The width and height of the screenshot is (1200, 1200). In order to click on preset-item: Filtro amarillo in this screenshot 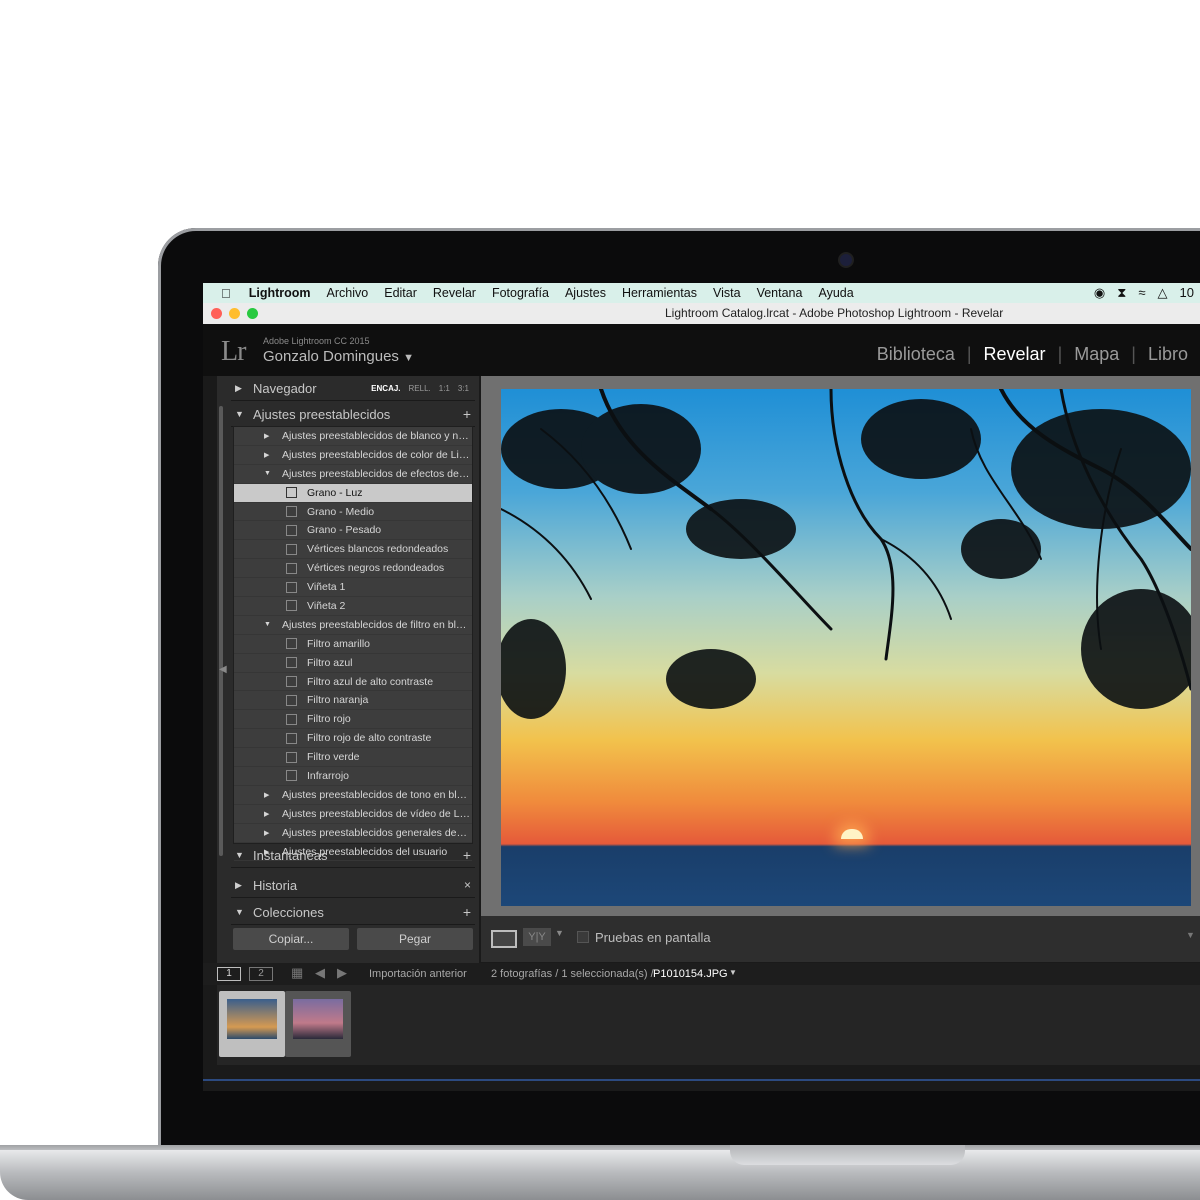, I will do `click(353, 644)`.